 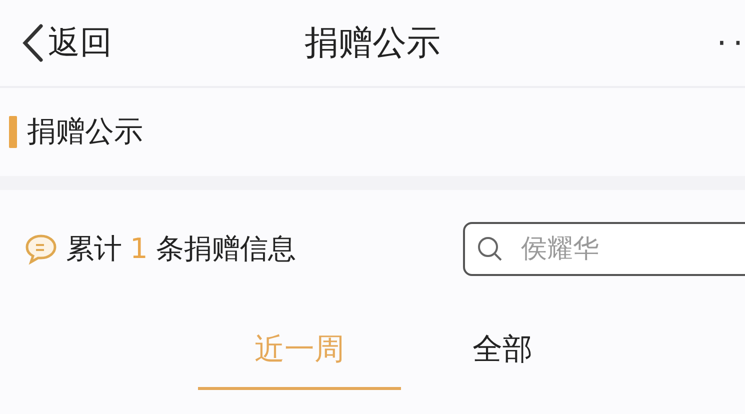 What do you see at coordinates (13, 132) in the screenshot?
I see `accent-bar` at bounding box center [13, 132].